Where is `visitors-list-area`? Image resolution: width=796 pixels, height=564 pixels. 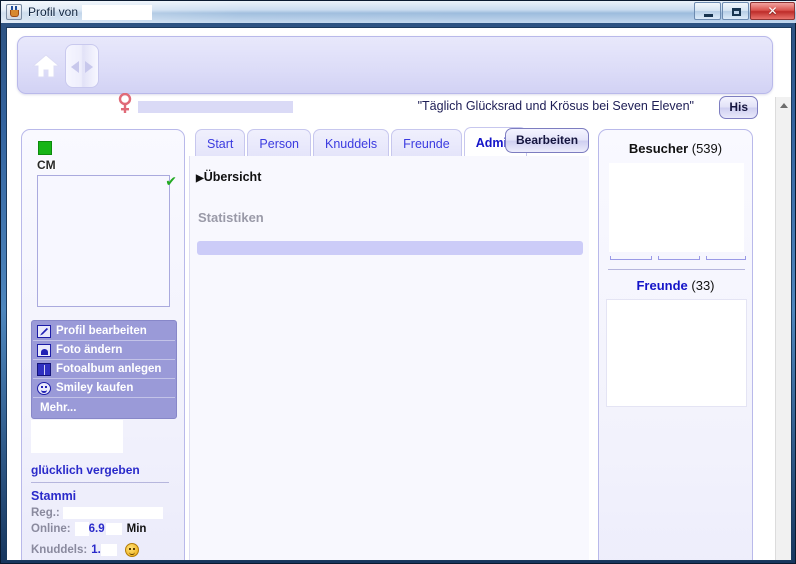 visitors-list-area is located at coordinates (676, 207).